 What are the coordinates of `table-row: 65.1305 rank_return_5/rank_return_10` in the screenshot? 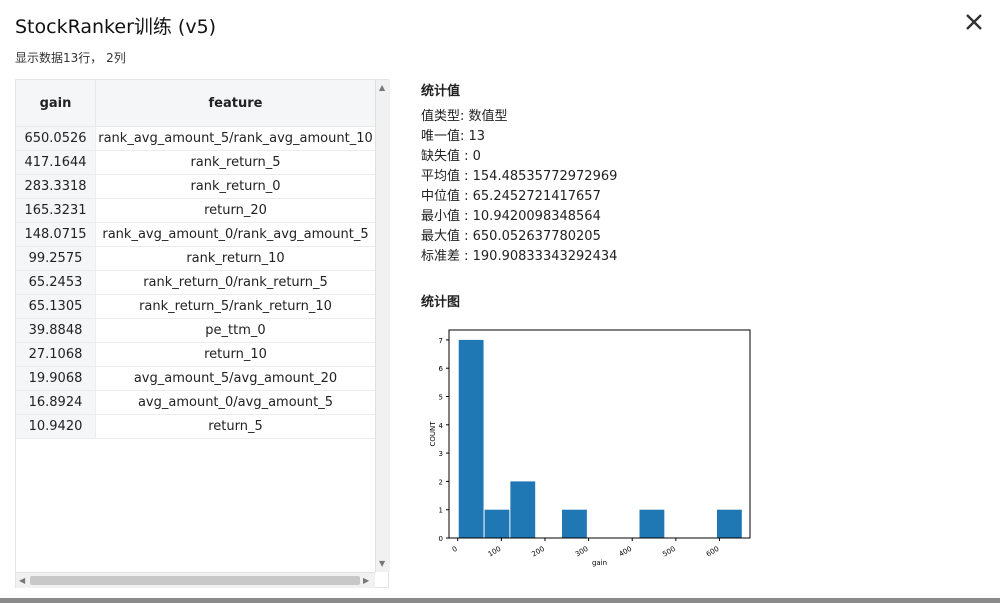 It's located at (195, 306).